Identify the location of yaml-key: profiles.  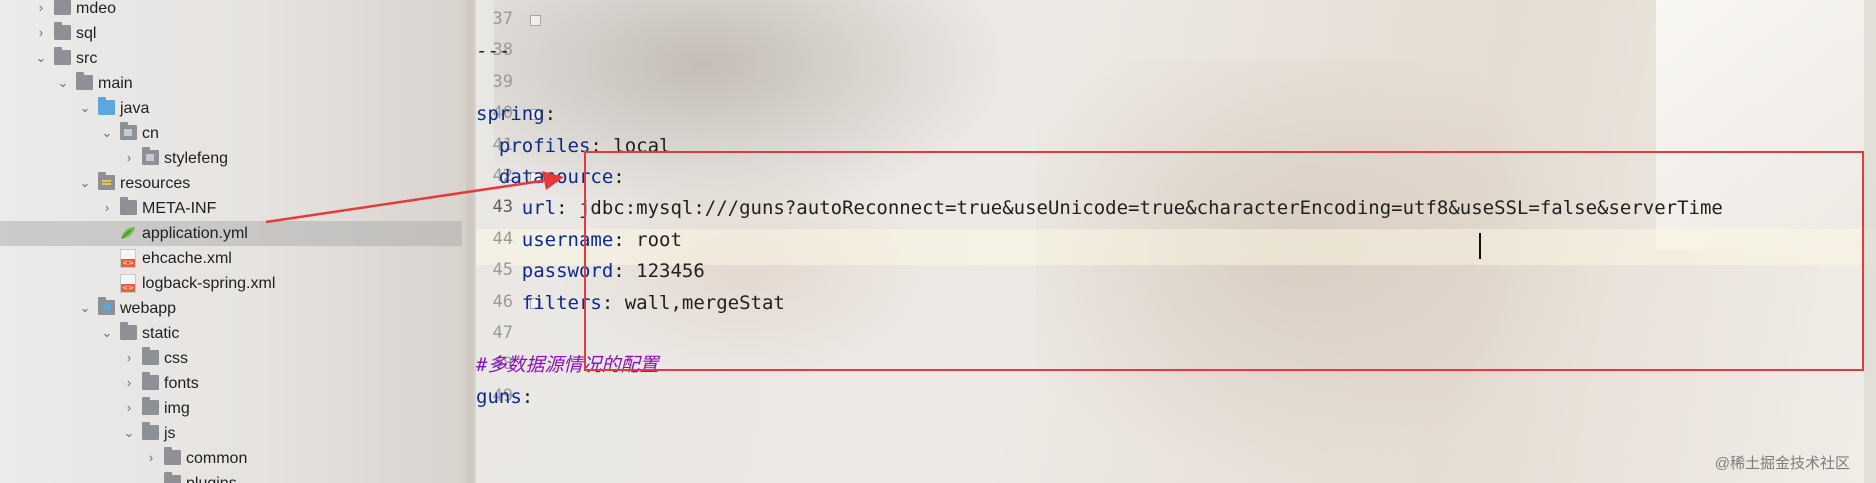
(544, 145).